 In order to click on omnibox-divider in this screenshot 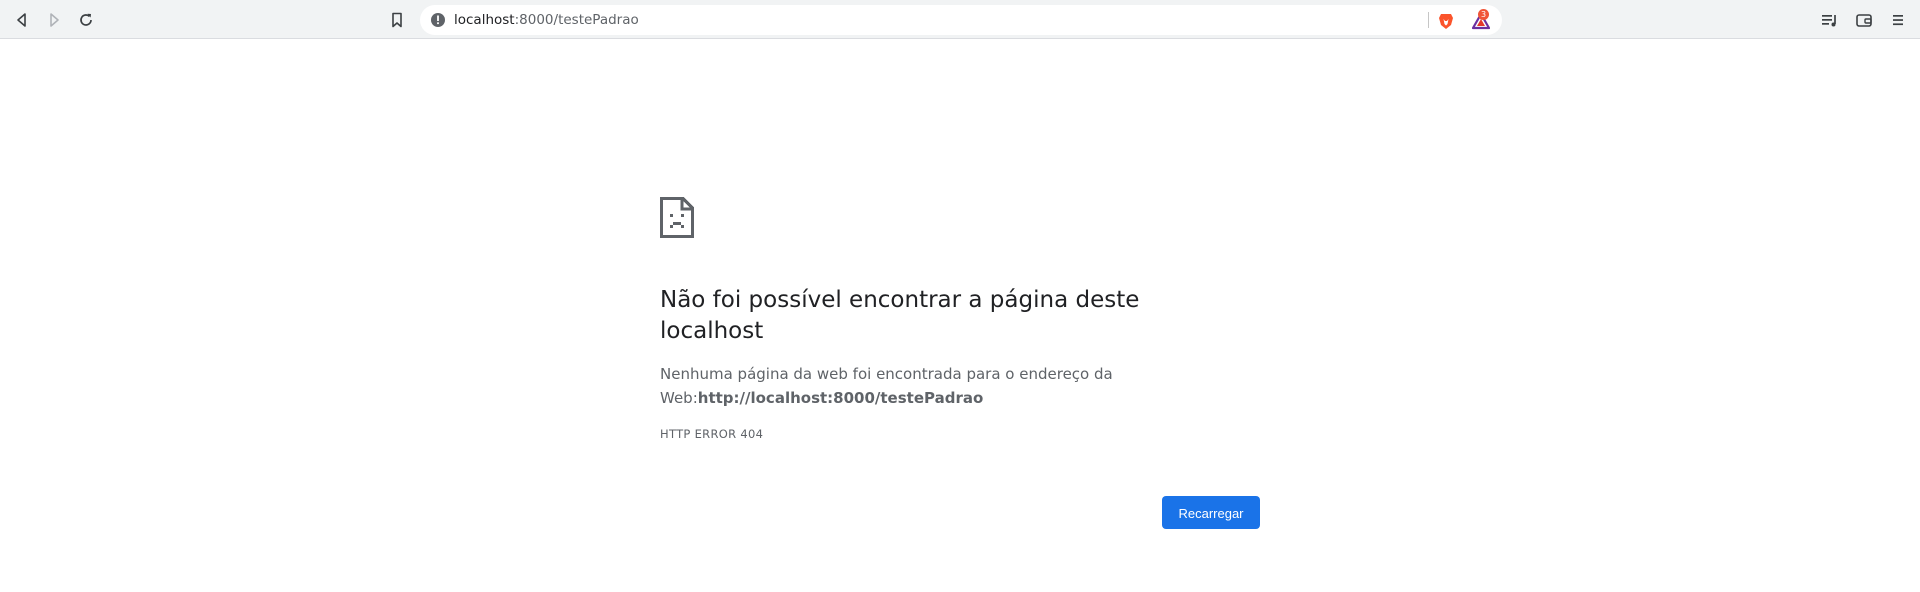, I will do `click(1428, 20)`.